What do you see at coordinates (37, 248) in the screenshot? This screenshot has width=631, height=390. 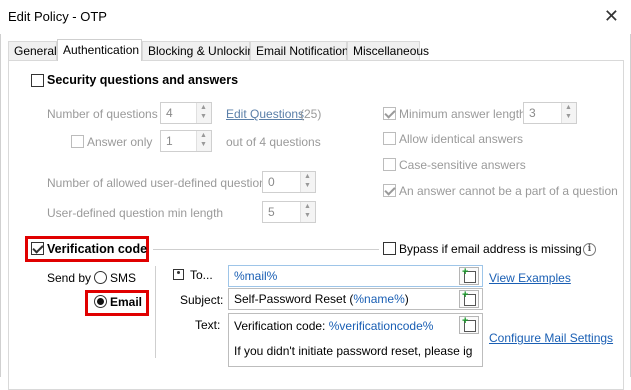 I see `verification-code-checkbox` at bounding box center [37, 248].